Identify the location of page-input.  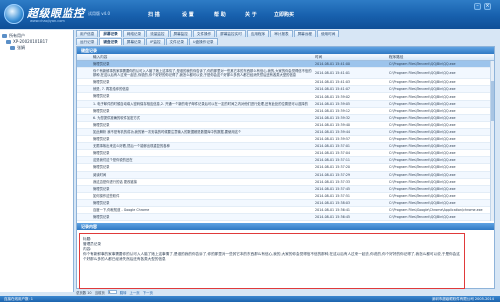
(112, 292).